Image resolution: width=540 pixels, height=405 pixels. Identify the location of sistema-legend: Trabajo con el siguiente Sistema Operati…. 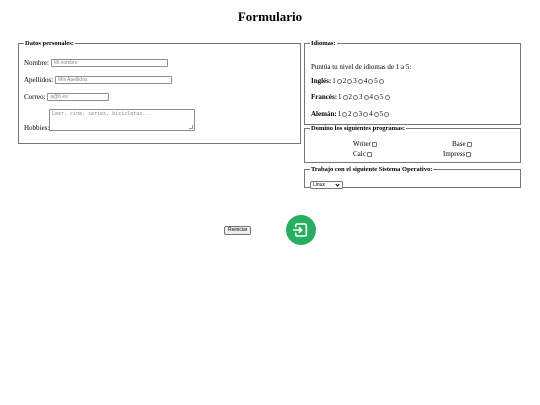
(372, 169).